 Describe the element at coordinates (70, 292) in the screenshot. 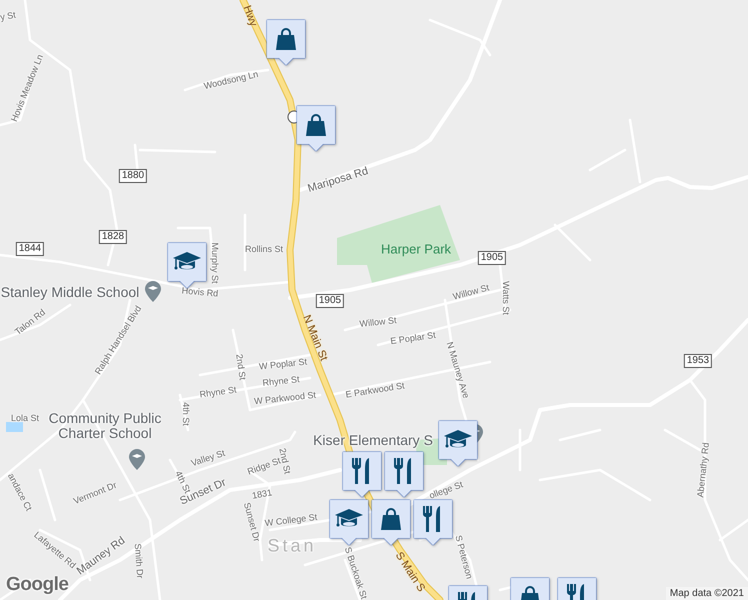

I see `place-label: Stanley Middle School` at that location.